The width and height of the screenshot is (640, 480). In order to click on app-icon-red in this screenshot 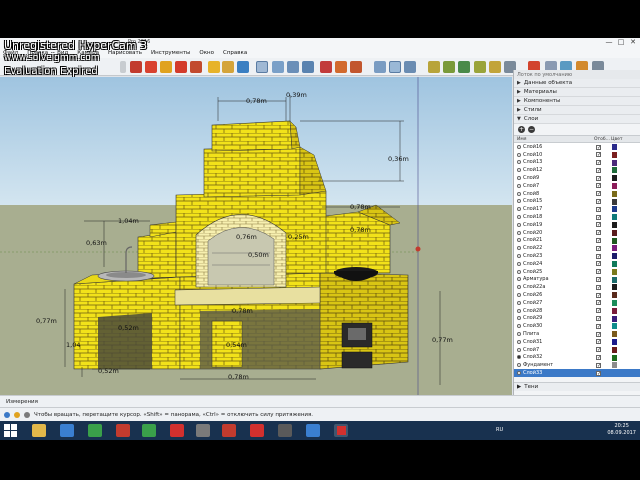, I will do `click(123, 430)`.